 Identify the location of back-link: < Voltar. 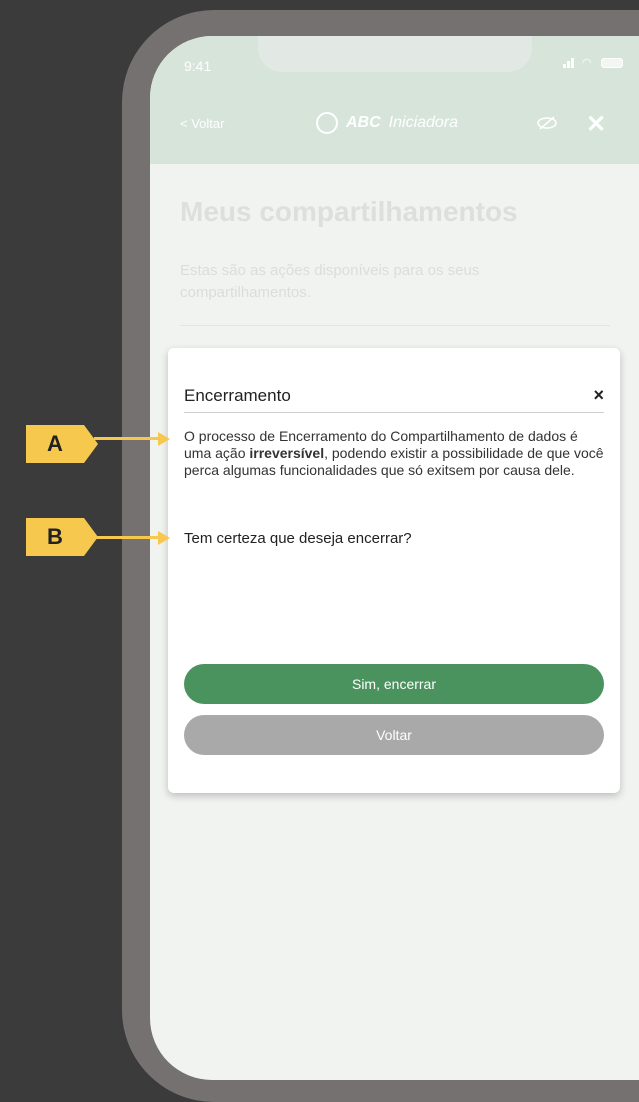
(202, 123).